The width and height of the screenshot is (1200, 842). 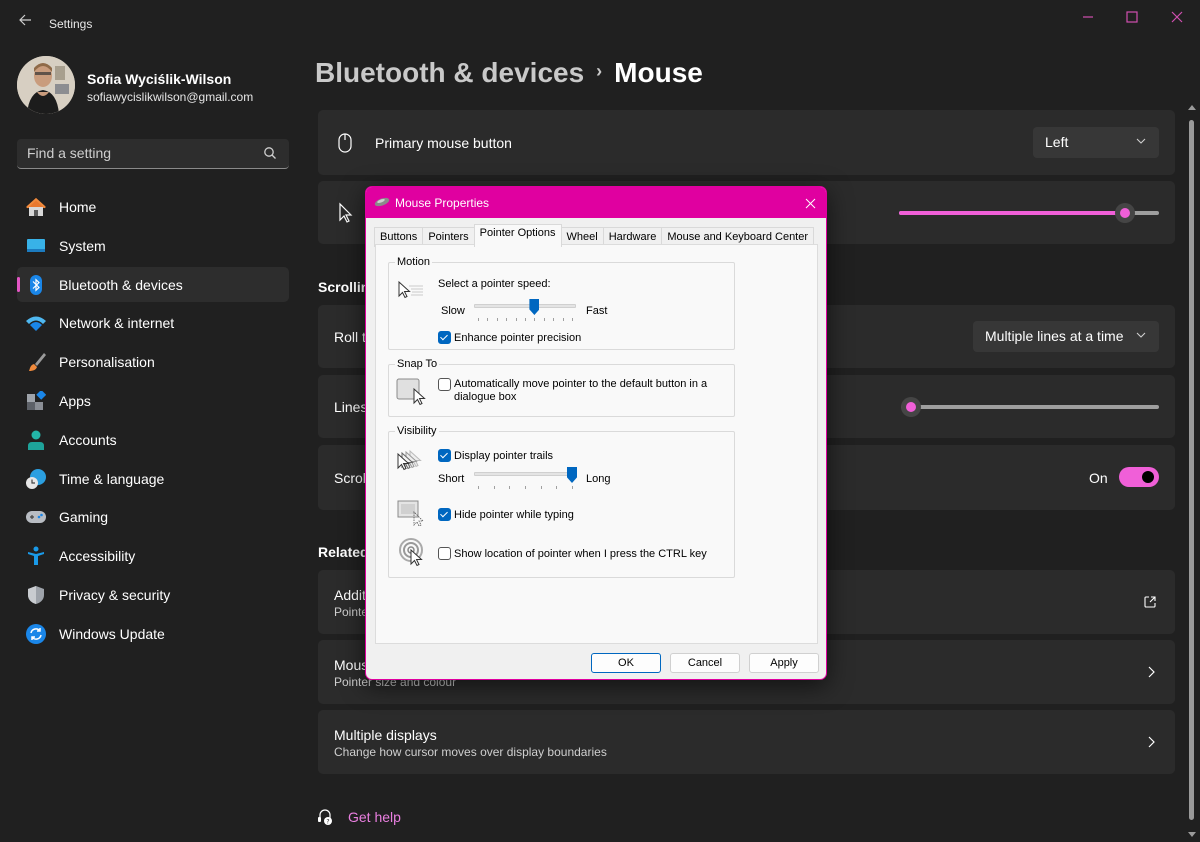 I want to click on enhance-precision-checkbox, so click(x=444, y=337).